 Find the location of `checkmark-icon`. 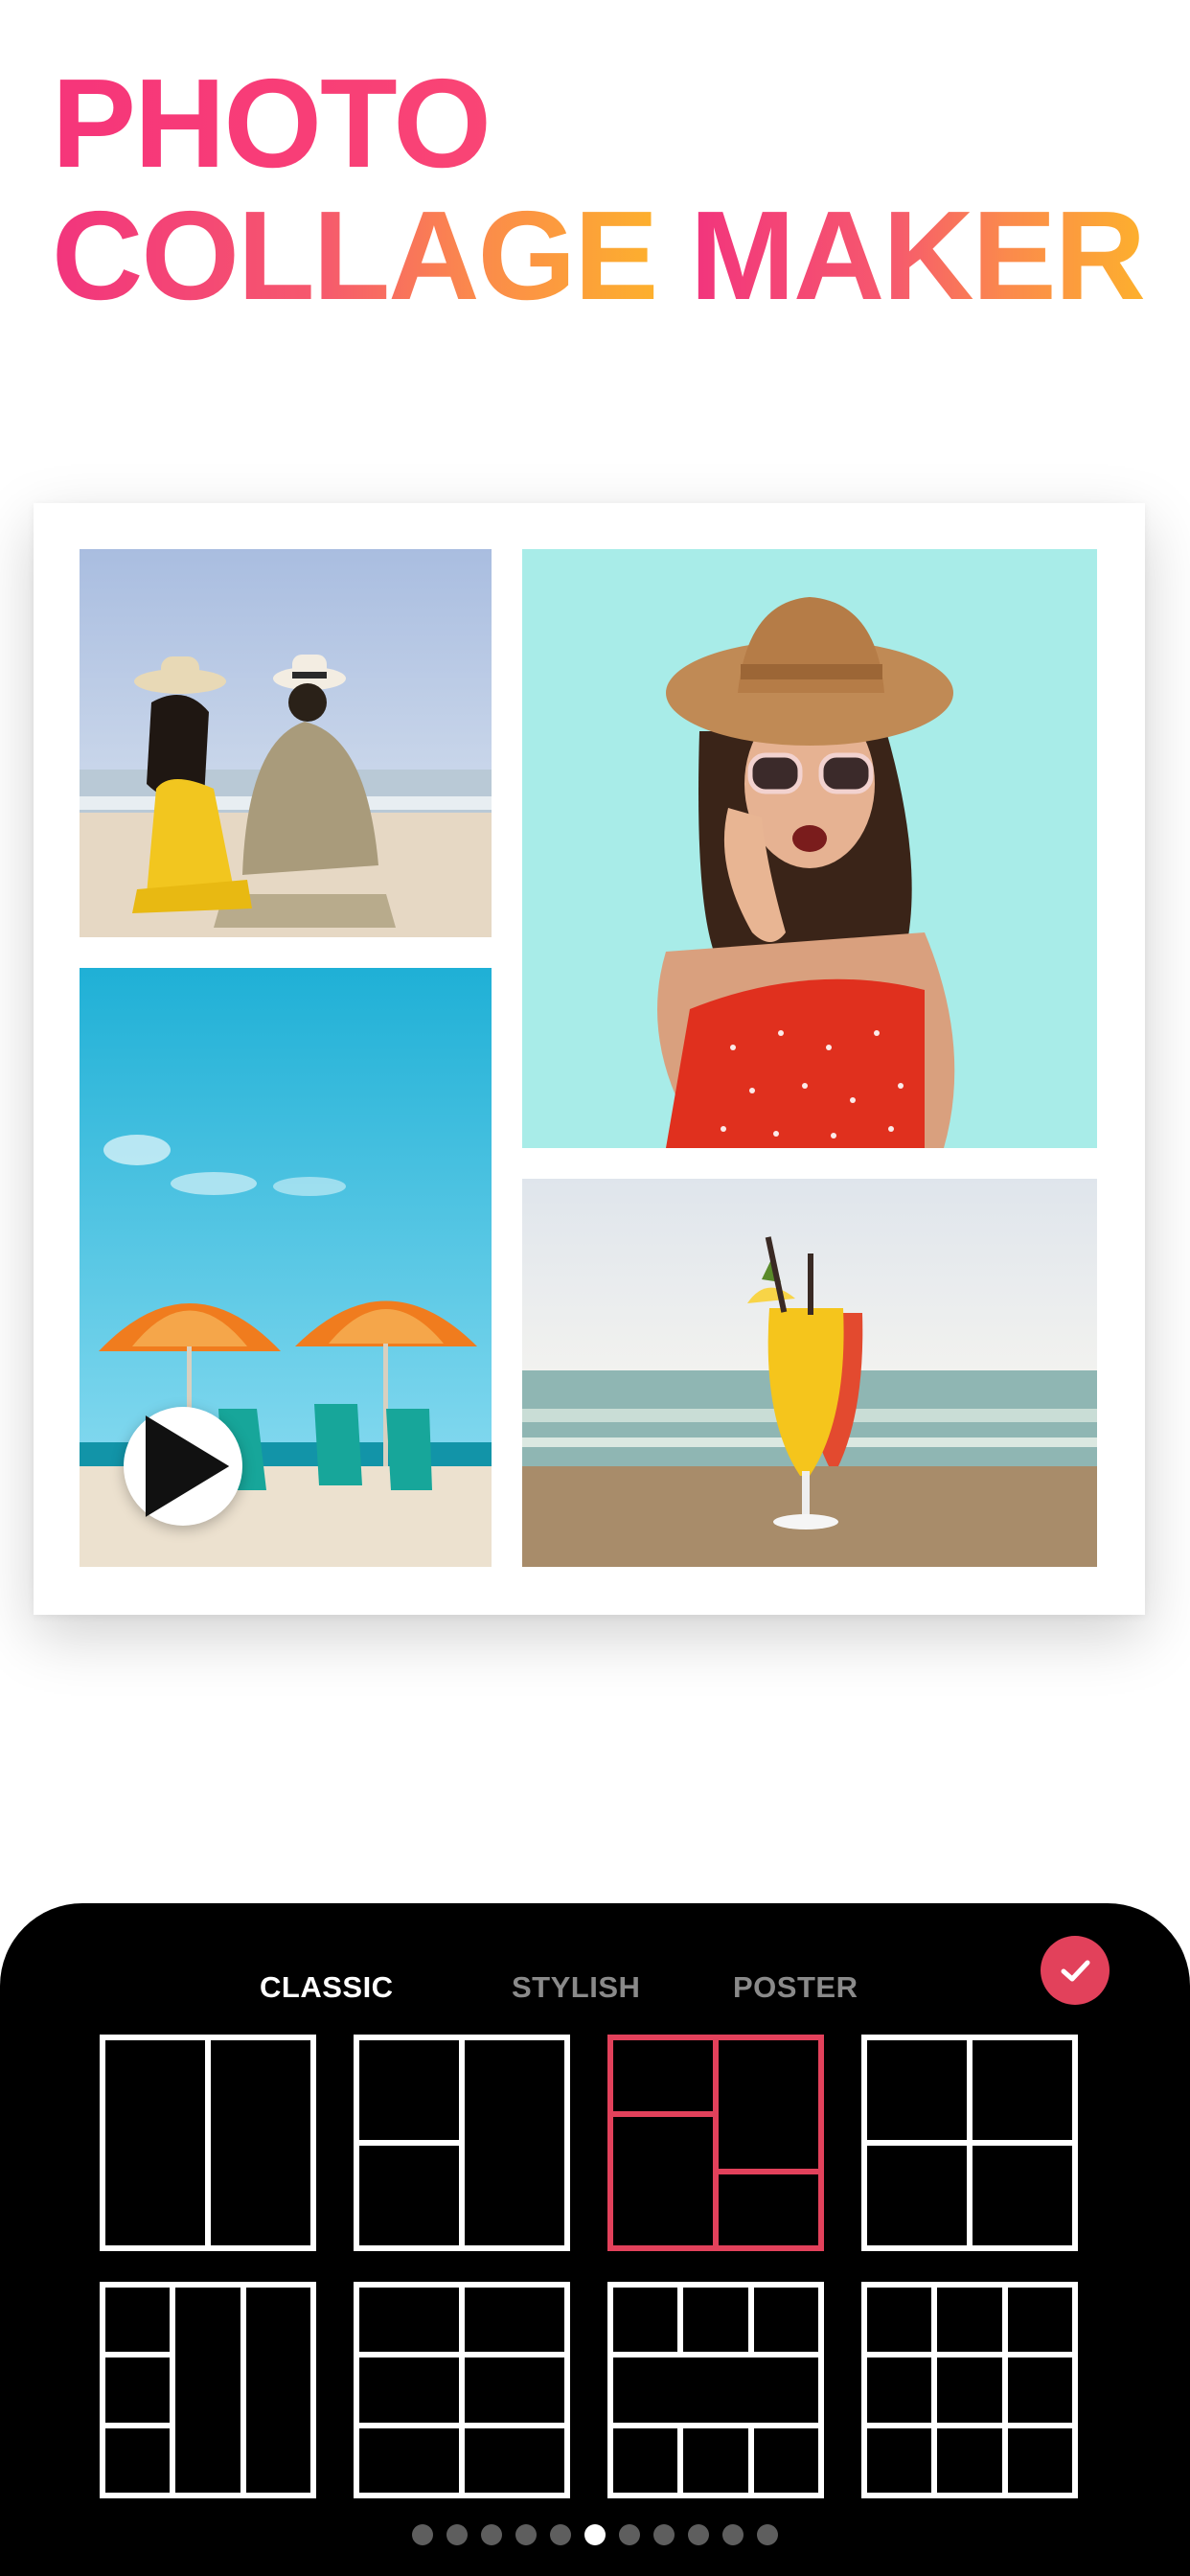

checkmark-icon is located at coordinates (1075, 1971).